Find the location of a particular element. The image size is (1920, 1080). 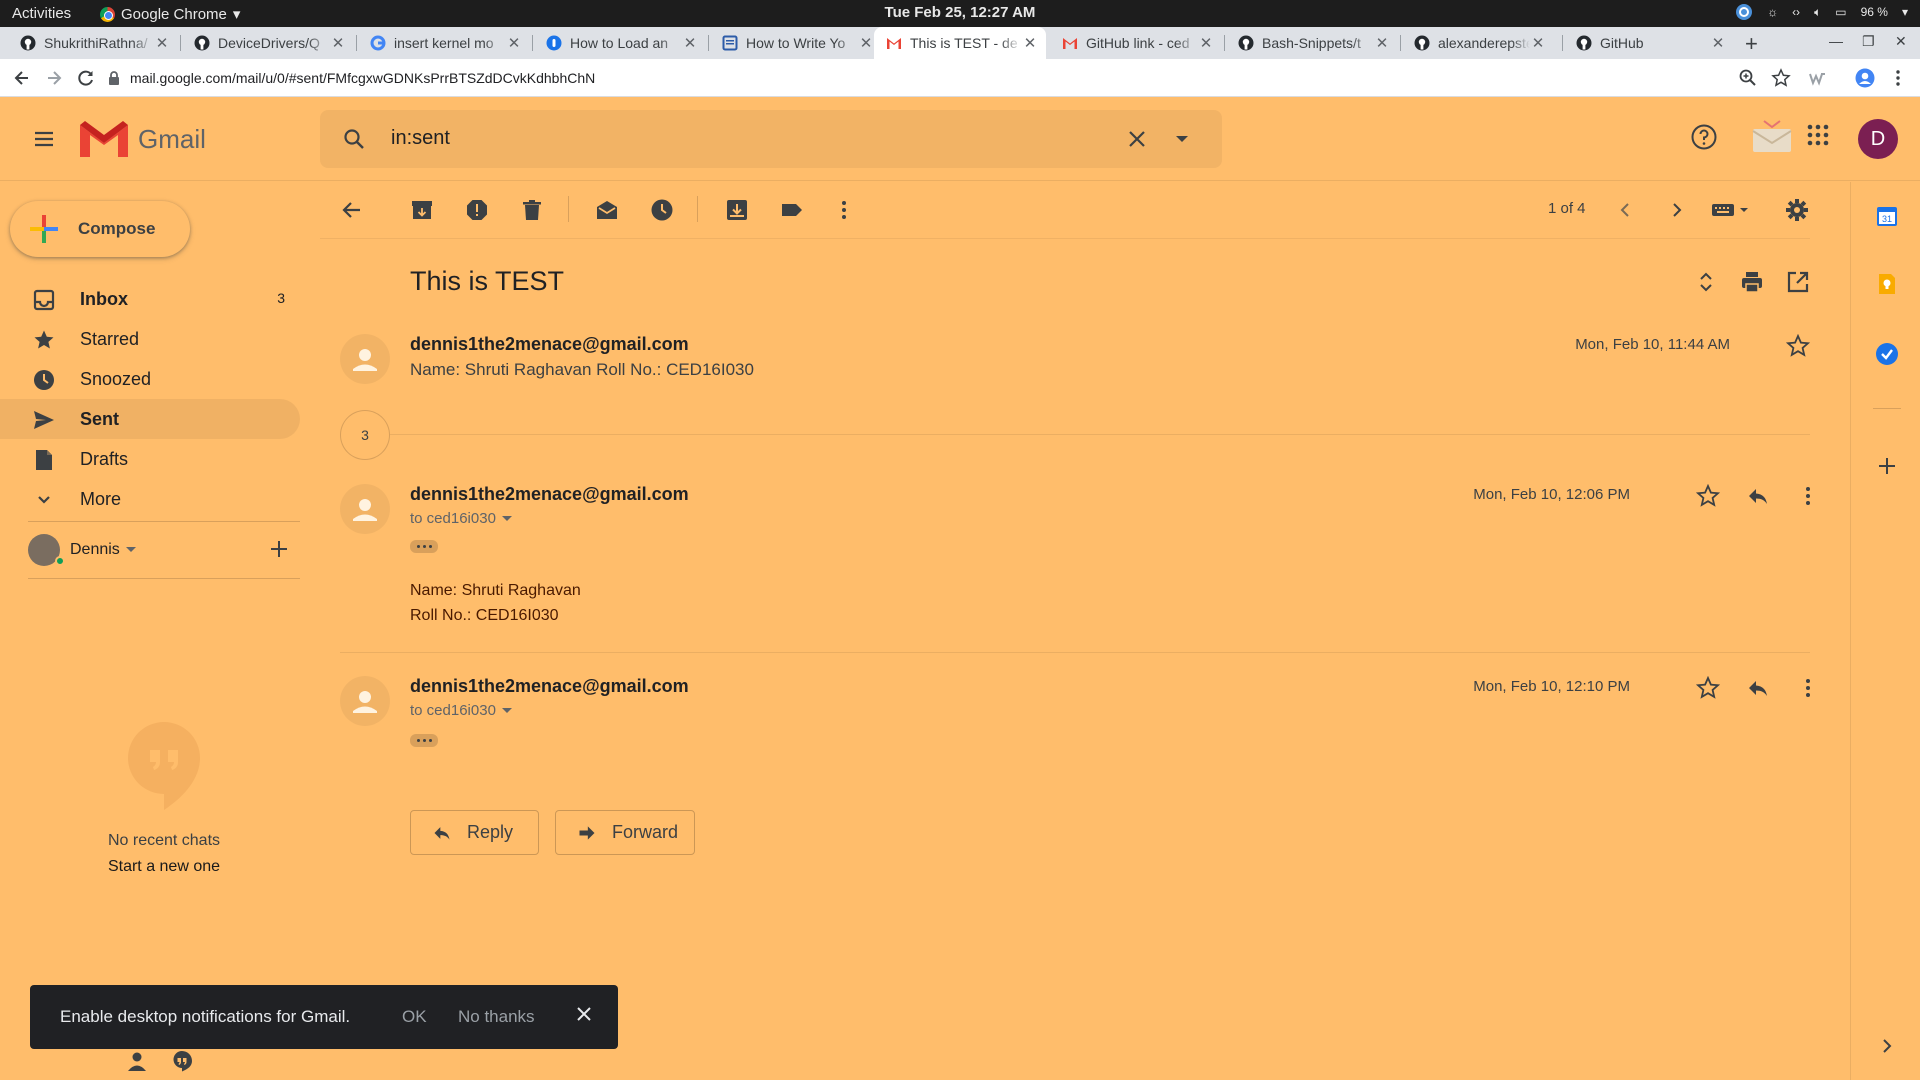

gmail-logo: Gmail is located at coordinates (143, 139).